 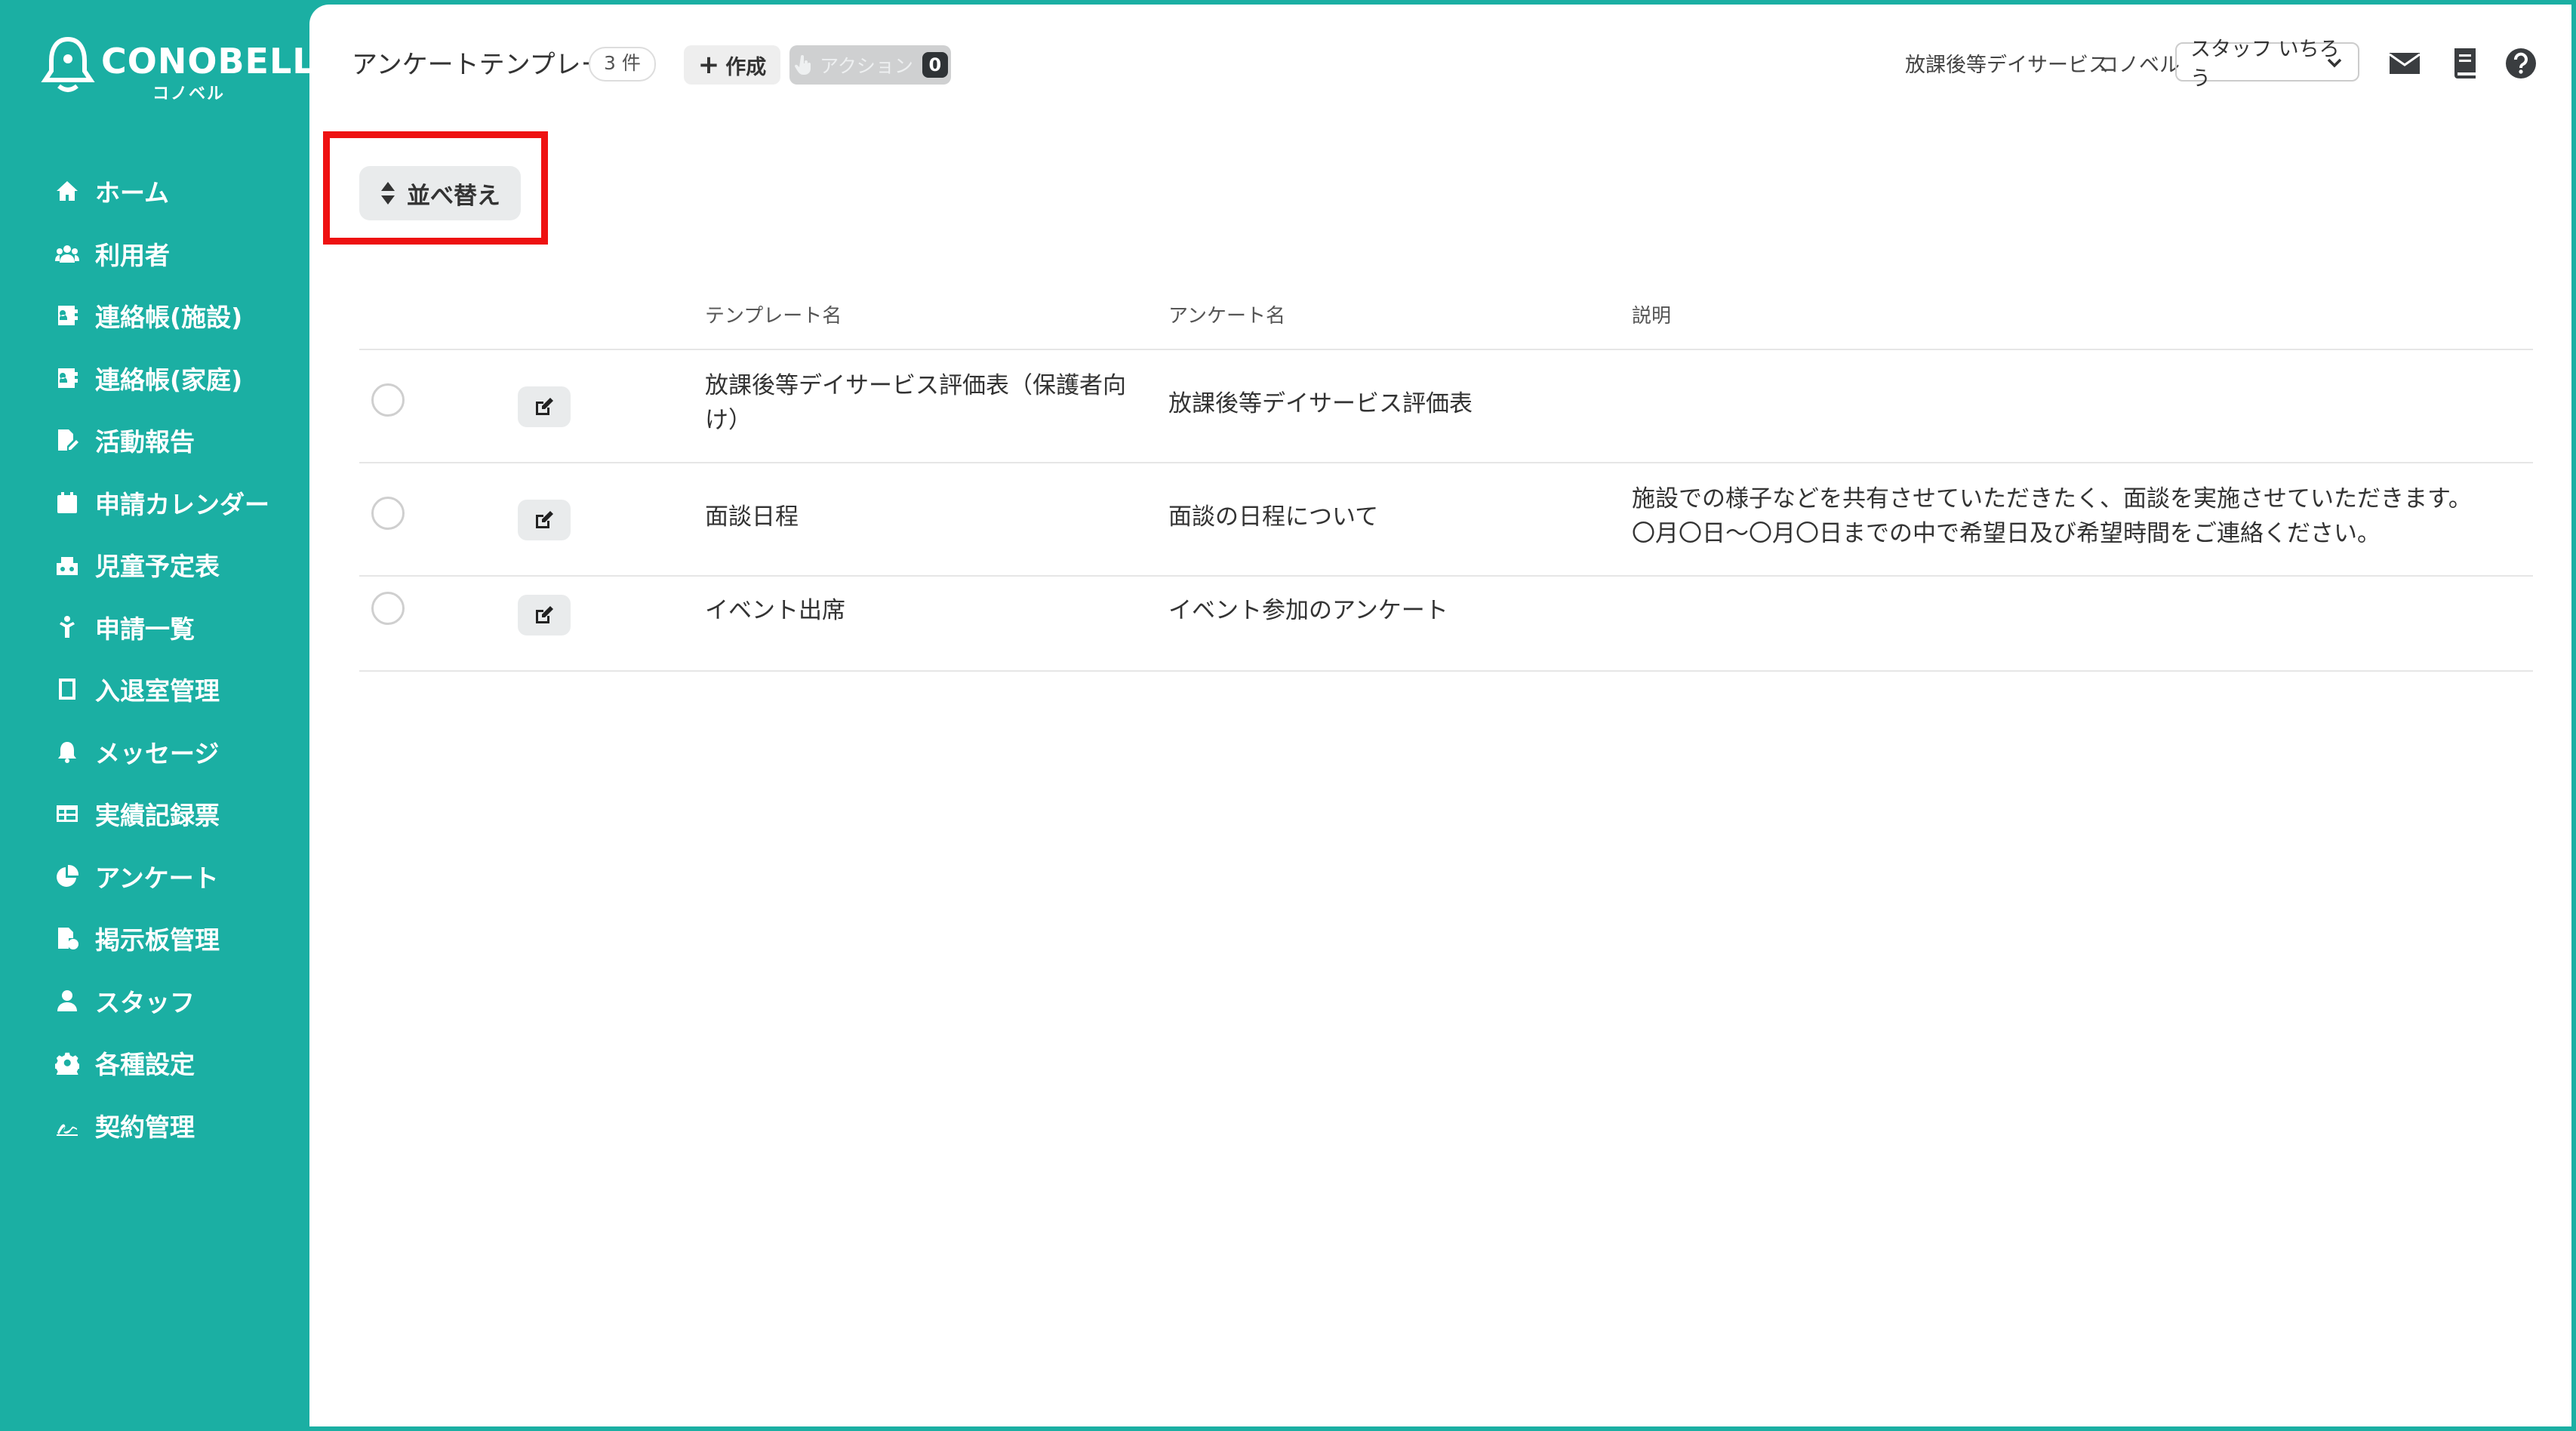 I want to click on sidebar-item-label: メッセージ, so click(x=157, y=753).